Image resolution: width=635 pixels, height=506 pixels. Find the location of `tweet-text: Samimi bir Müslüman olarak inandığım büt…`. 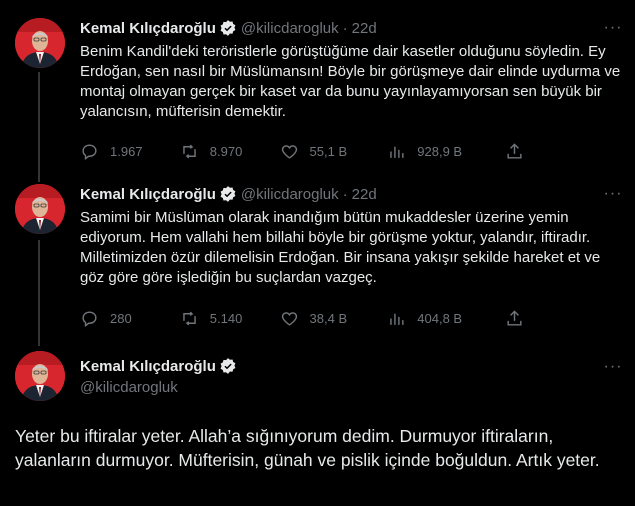

tweet-text: Samimi bir Müslüman olarak inandığım büt… is located at coordinates (340, 247).